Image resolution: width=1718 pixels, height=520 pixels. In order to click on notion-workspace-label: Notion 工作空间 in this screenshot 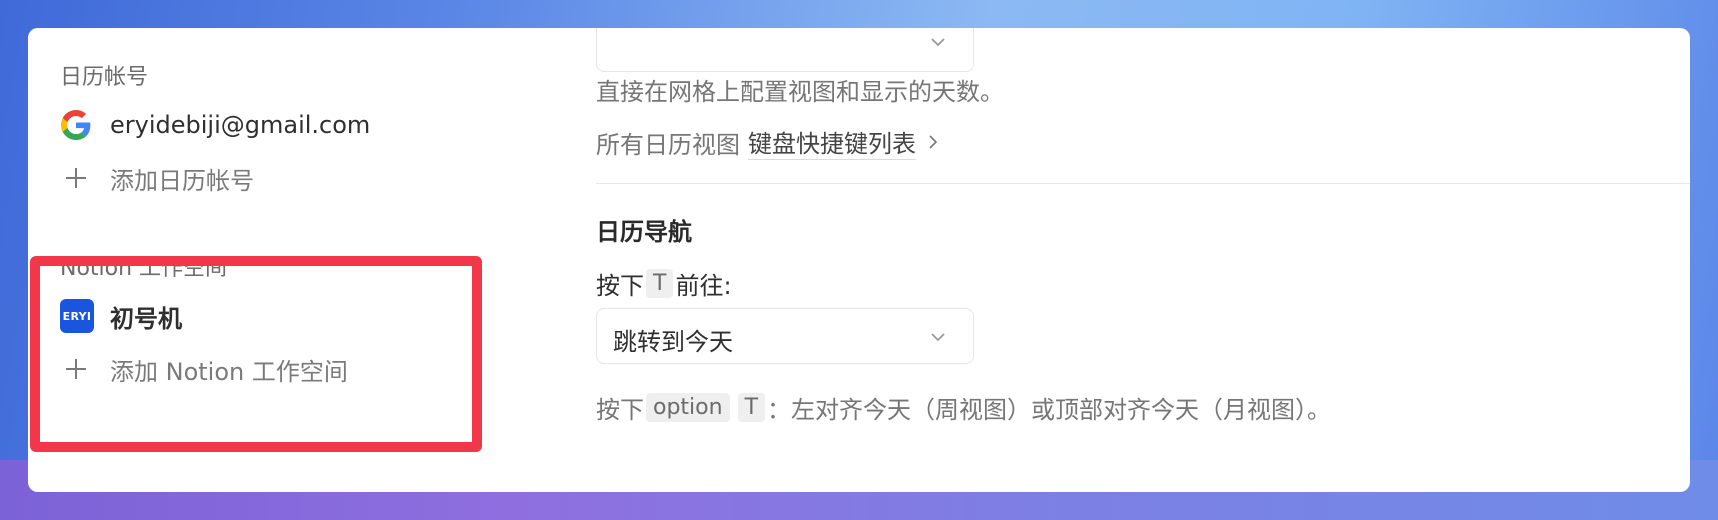, I will do `click(144, 268)`.